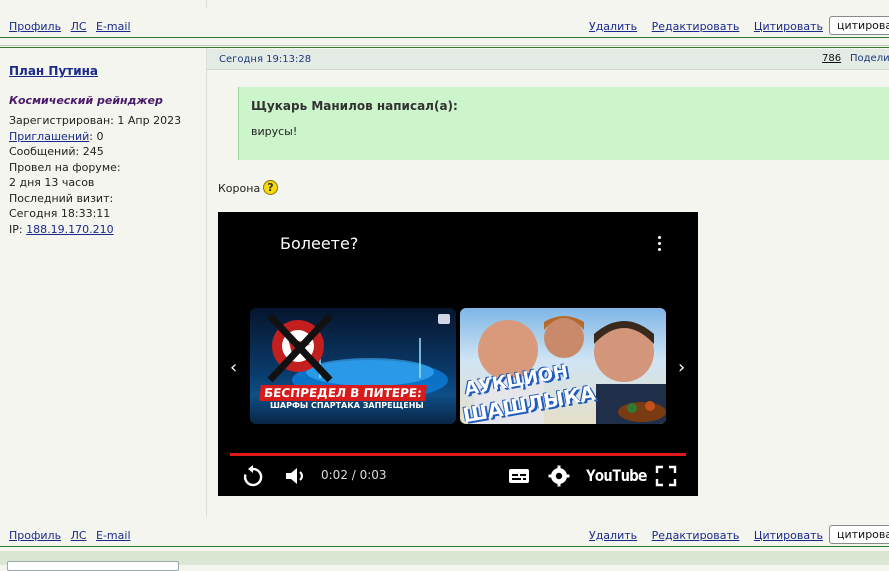  What do you see at coordinates (559, 476) in the screenshot?
I see `settings-icon` at bounding box center [559, 476].